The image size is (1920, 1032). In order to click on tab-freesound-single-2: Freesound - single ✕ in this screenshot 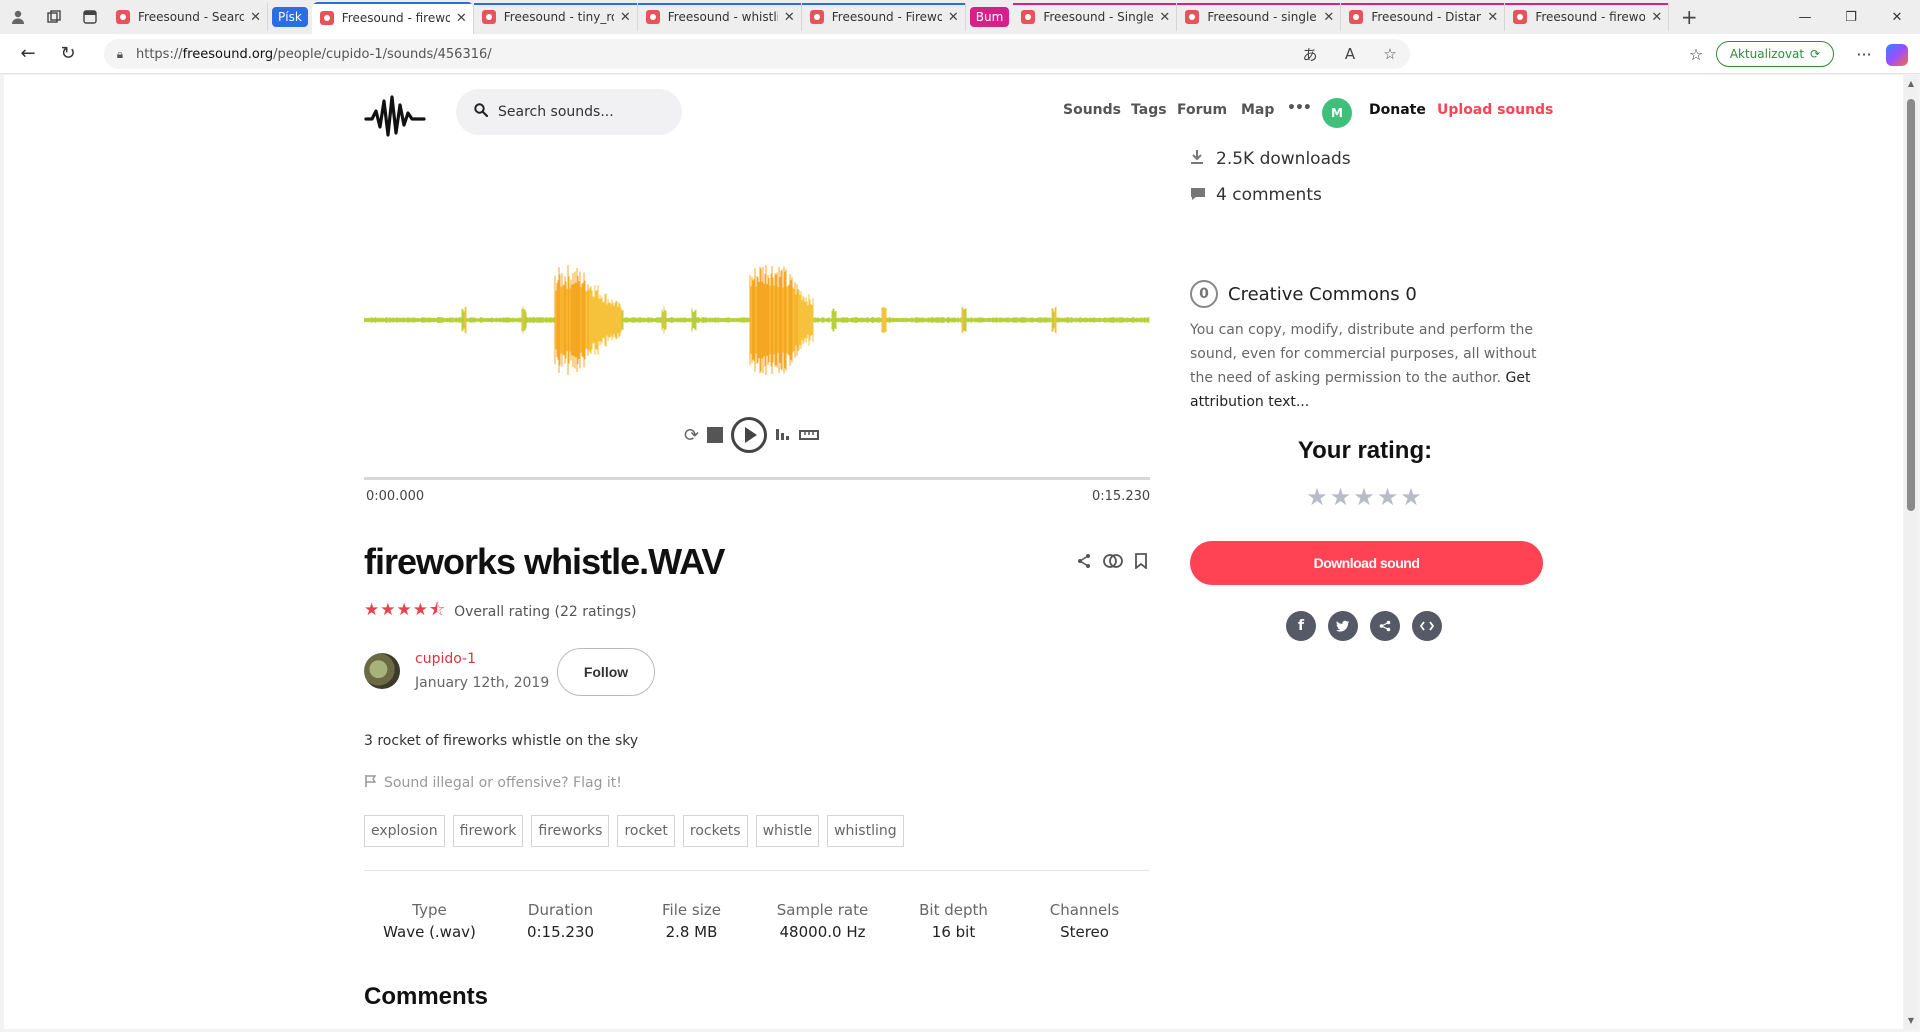, I will do `click(1259, 17)`.